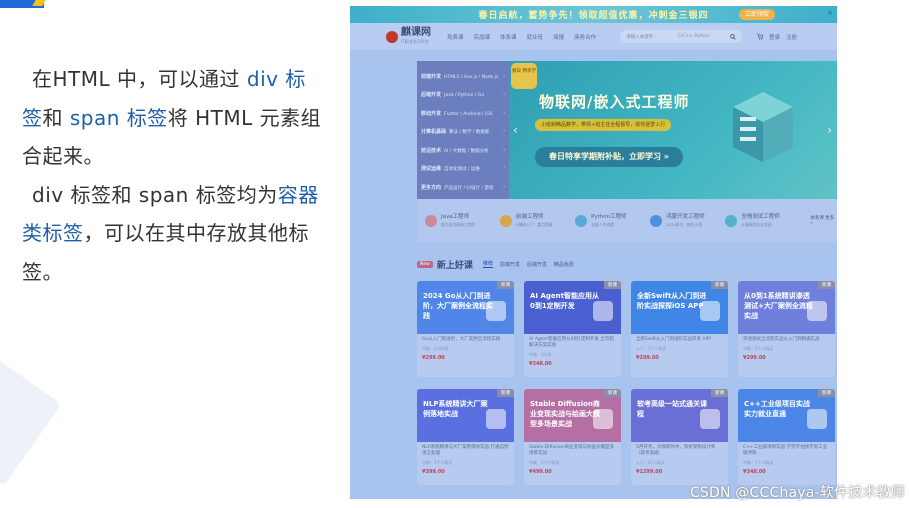 The height and width of the screenshot is (508, 909). Describe the element at coordinates (463, 113) in the screenshot. I see `side-menu-item: 移动开发 Flutter / Android / iOS ›` at that location.